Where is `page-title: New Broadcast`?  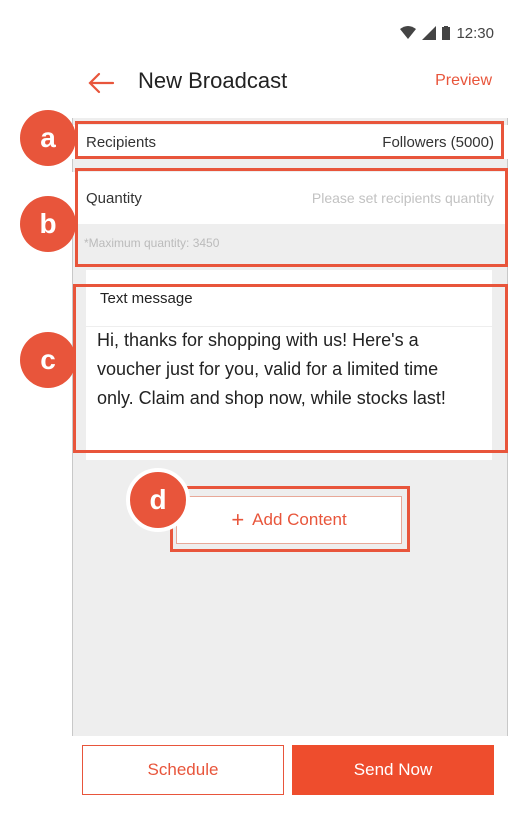 page-title: New Broadcast is located at coordinates (213, 80).